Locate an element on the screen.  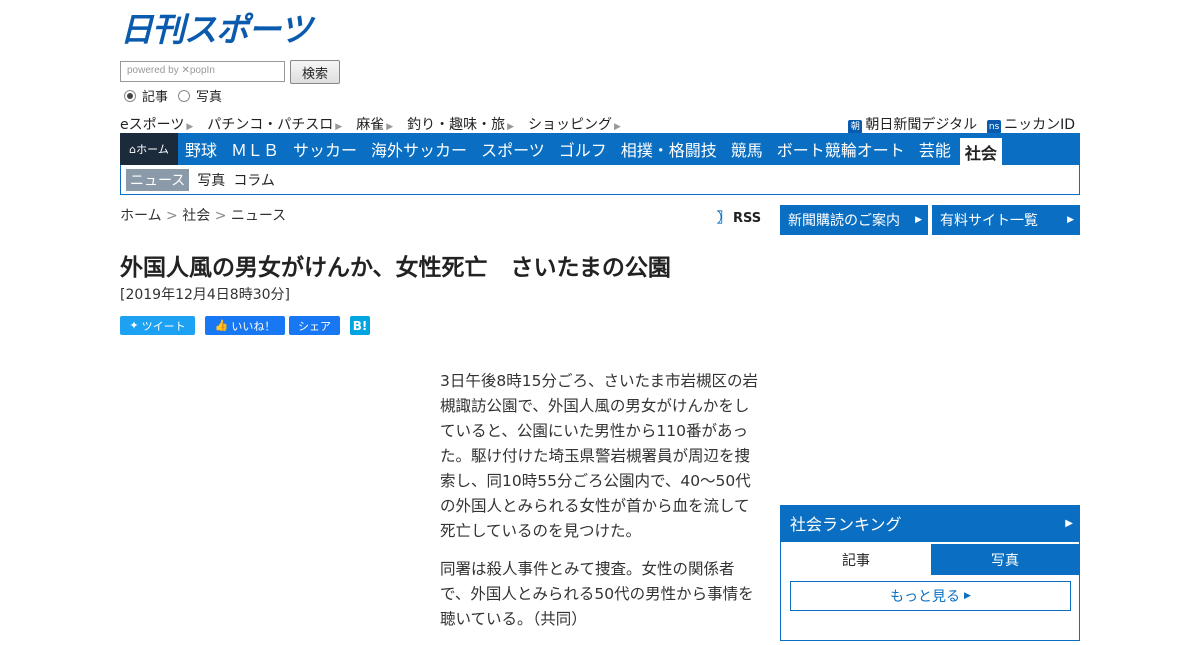
ranking-box: 記事 写真 もっと見る ▶ is located at coordinates (930, 591).